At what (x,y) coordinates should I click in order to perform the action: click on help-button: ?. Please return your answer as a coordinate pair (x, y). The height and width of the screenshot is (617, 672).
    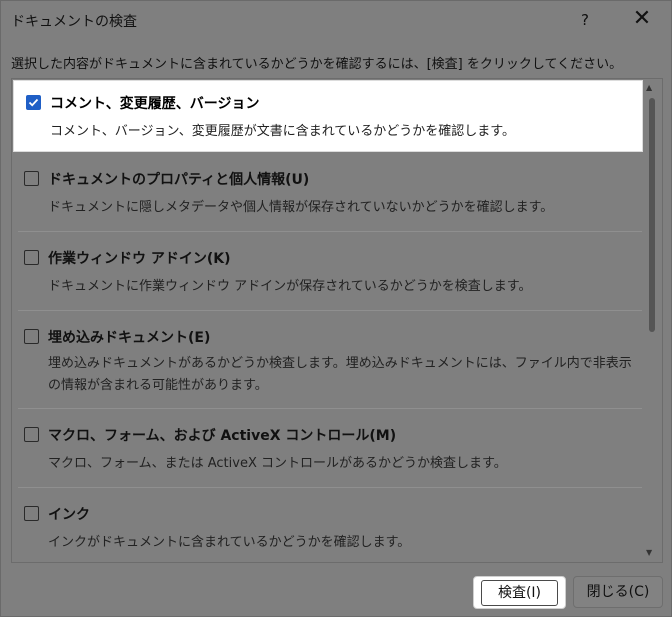
    Looking at the image, I should click on (585, 20).